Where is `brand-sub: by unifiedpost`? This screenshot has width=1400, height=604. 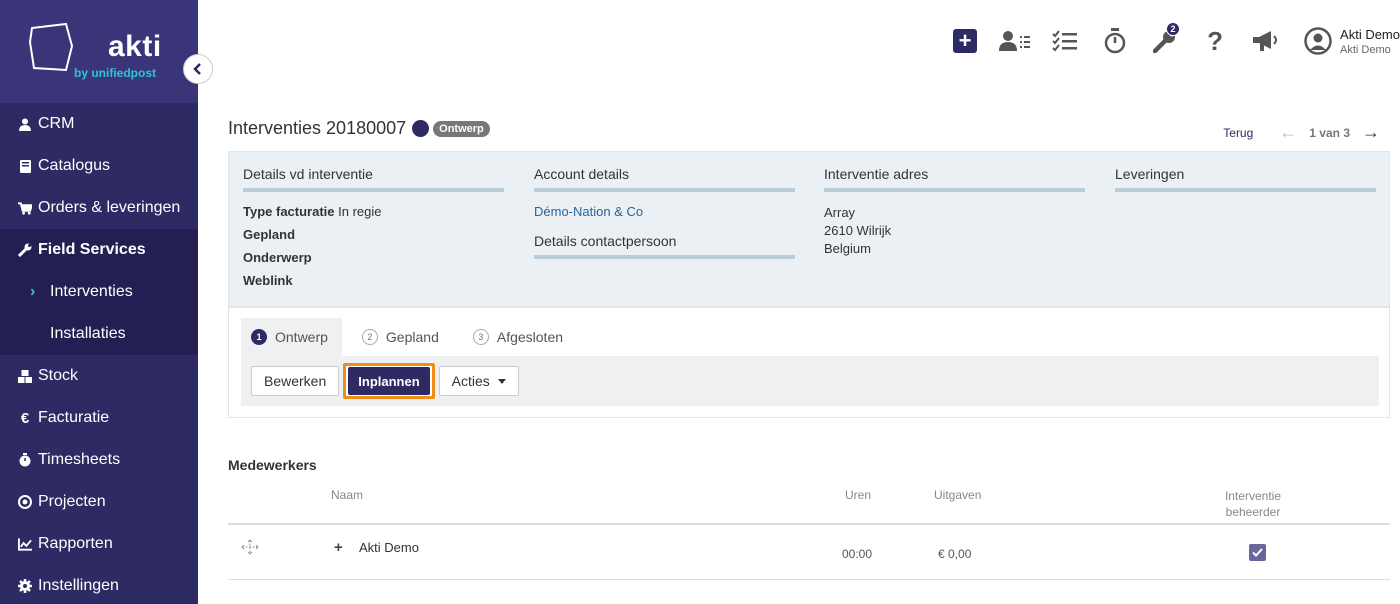 brand-sub: by unifiedpost is located at coordinates (115, 73).